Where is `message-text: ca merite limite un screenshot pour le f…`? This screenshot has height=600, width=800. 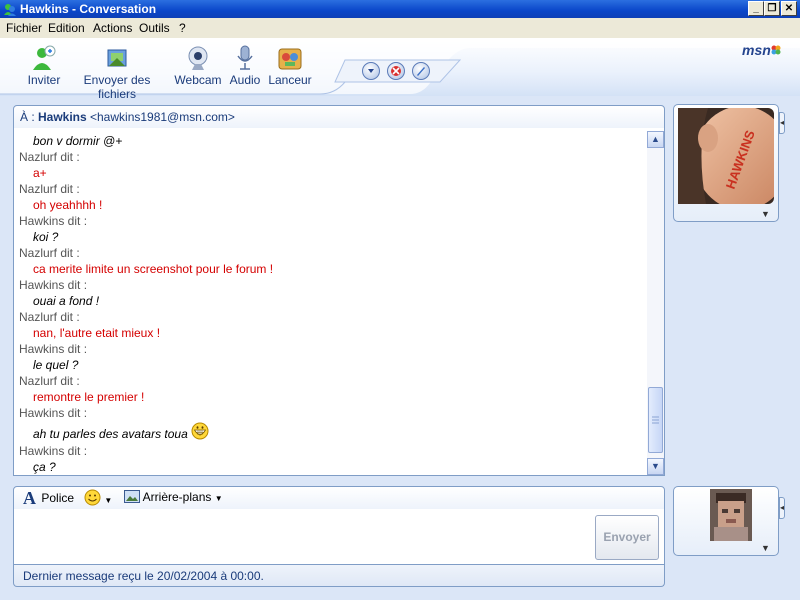 message-text: ca merite limite un screenshot pour le f… is located at coordinates (153, 269).